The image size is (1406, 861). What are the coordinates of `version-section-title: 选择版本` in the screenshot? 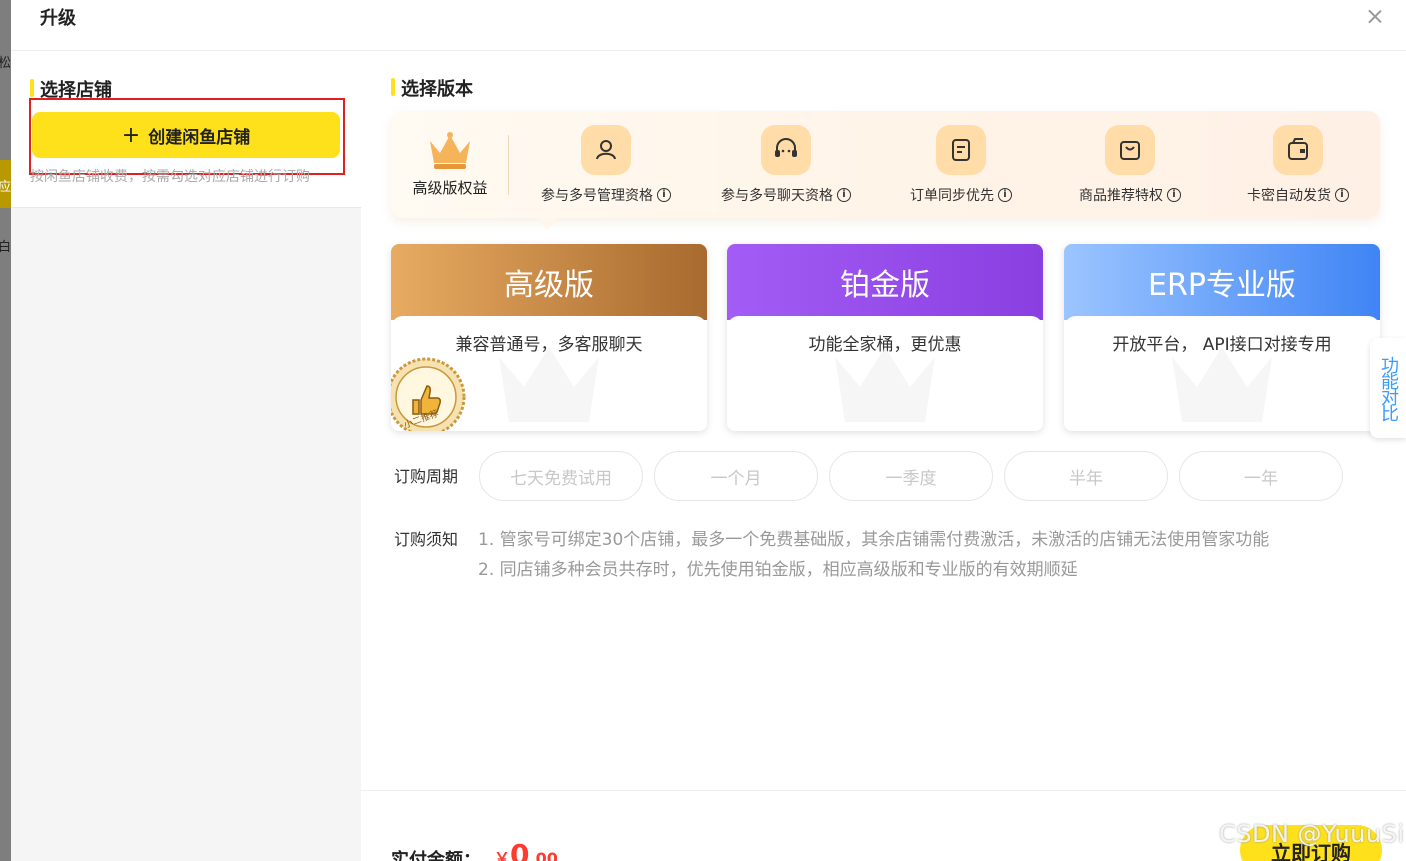 It's located at (432, 88).